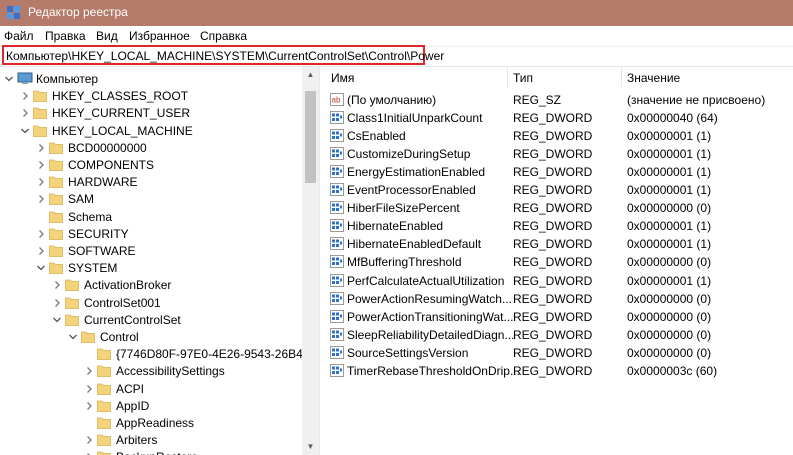 This screenshot has width=793, height=455. What do you see at coordinates (151, 389) in the screenshot?
I see `tree-item: ACPI` at bounding box center [151, 389].